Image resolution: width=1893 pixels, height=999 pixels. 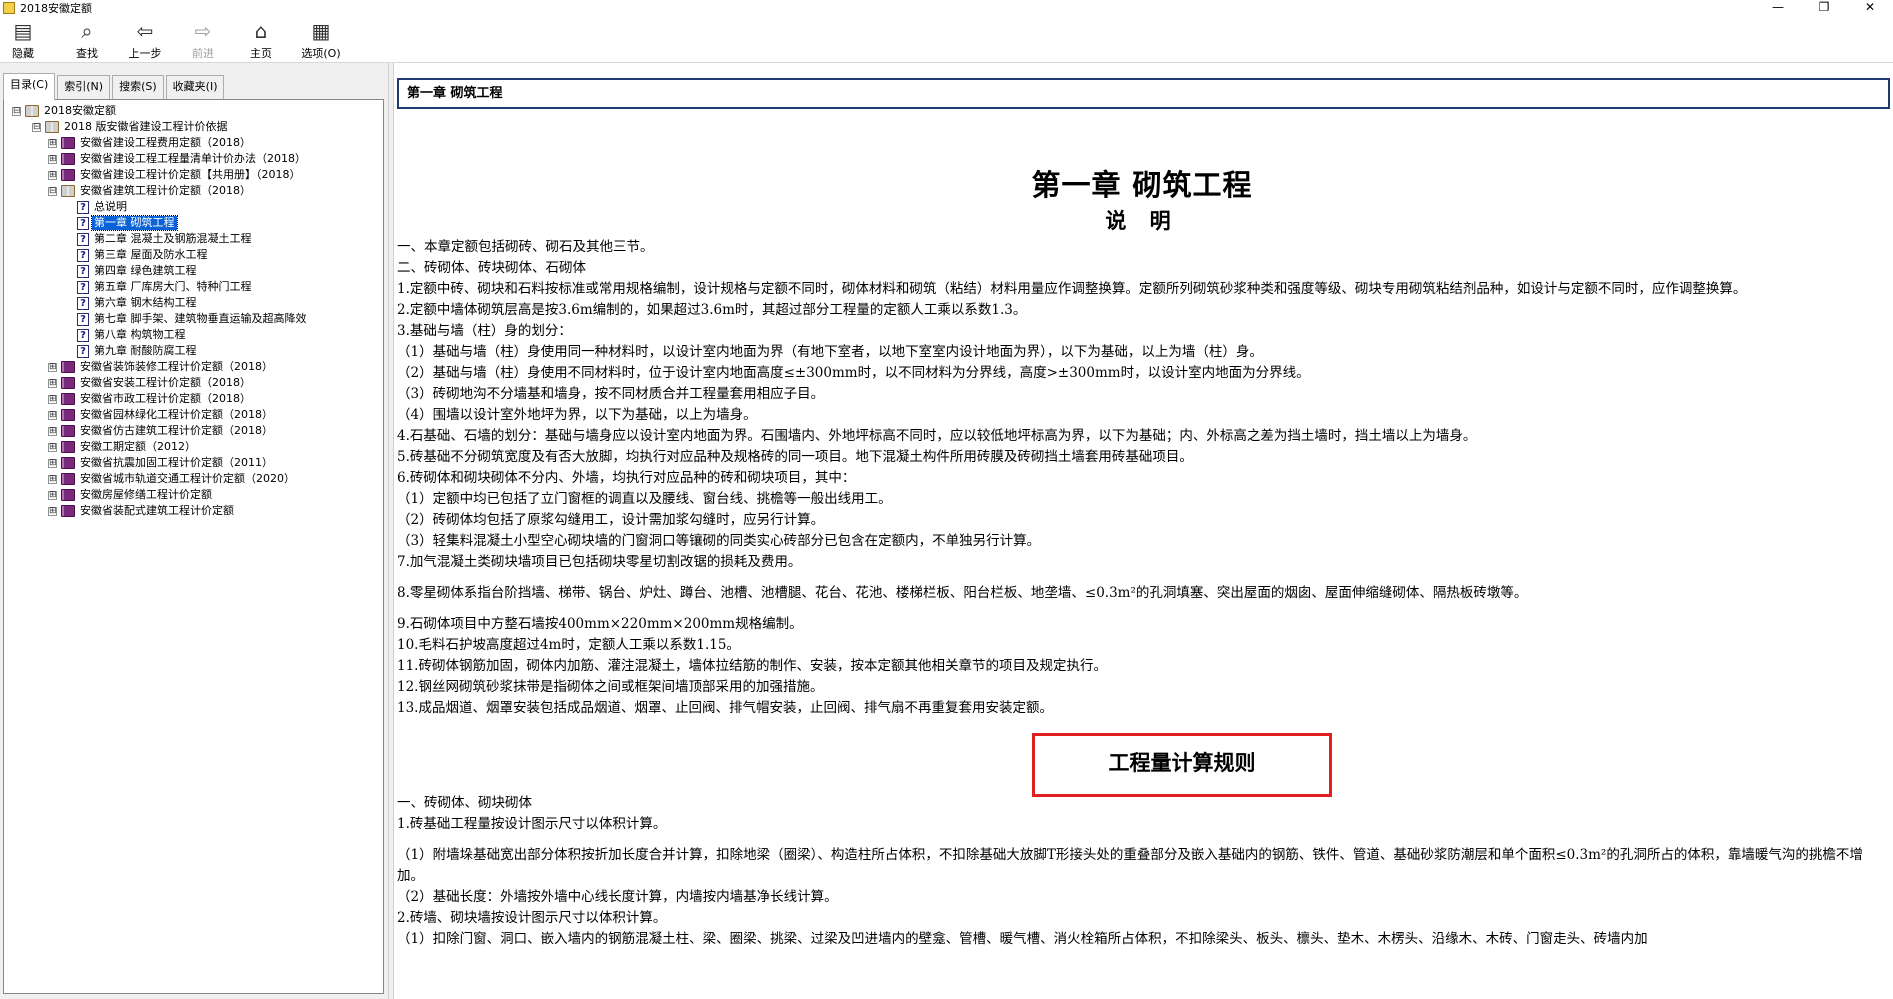 I want to click on tree-item-label: 安徽省仿古建筑工程计价定额（2018）, so click(x=176, y=430).